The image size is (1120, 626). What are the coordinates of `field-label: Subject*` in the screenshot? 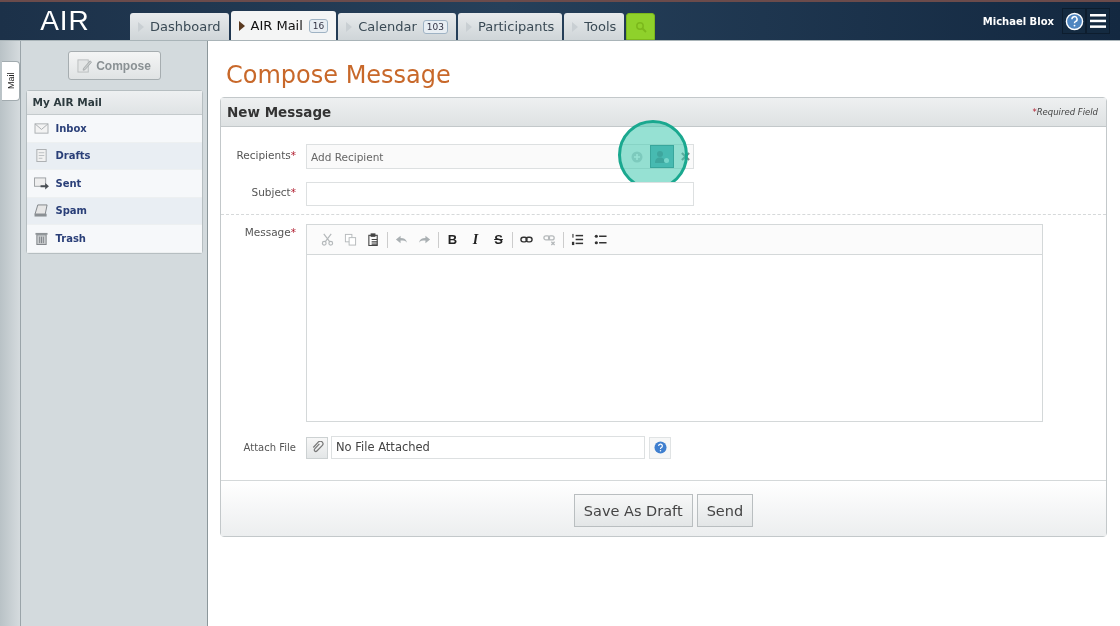 It's located at (273, 192).